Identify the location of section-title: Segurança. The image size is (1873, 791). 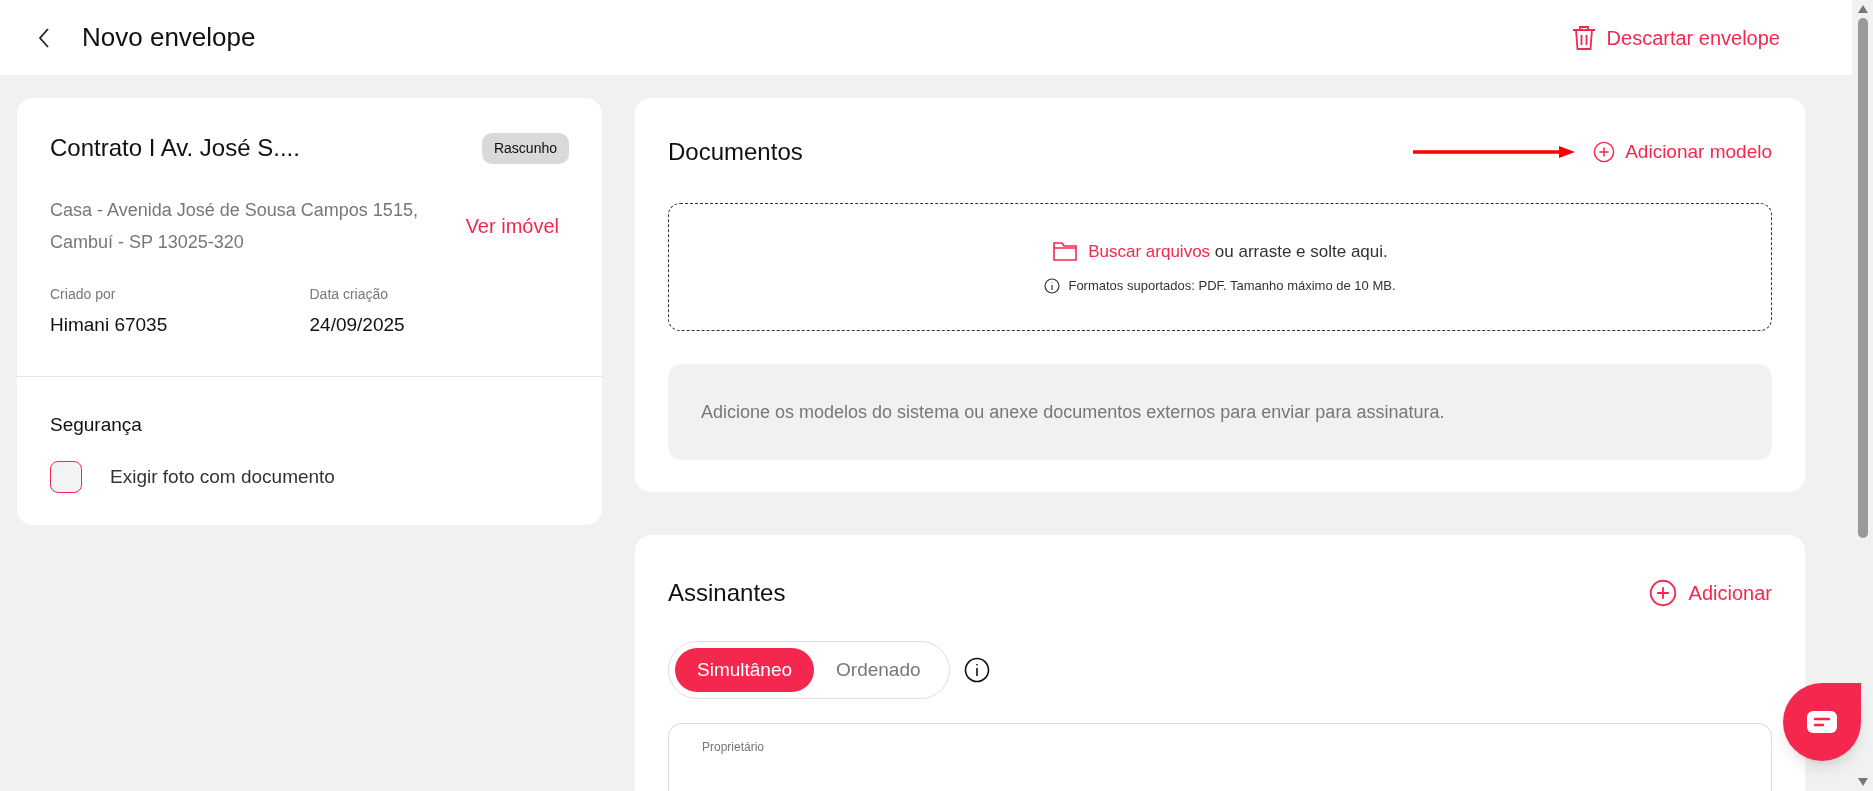
(96, 424).